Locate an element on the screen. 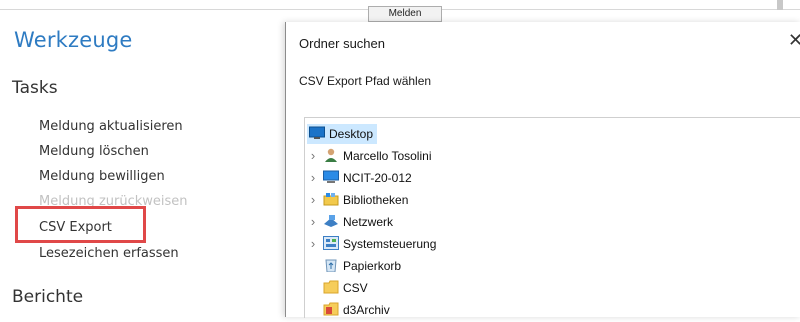  tree-item-label: Marcello Tosolini is located at coordinates (387, 156).